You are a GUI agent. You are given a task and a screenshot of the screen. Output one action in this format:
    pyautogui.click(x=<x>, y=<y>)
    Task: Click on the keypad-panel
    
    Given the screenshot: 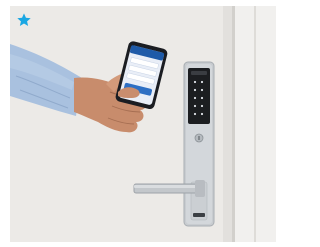 What is the action you would take?
    pyautogui.click(x=199, y=96)
    